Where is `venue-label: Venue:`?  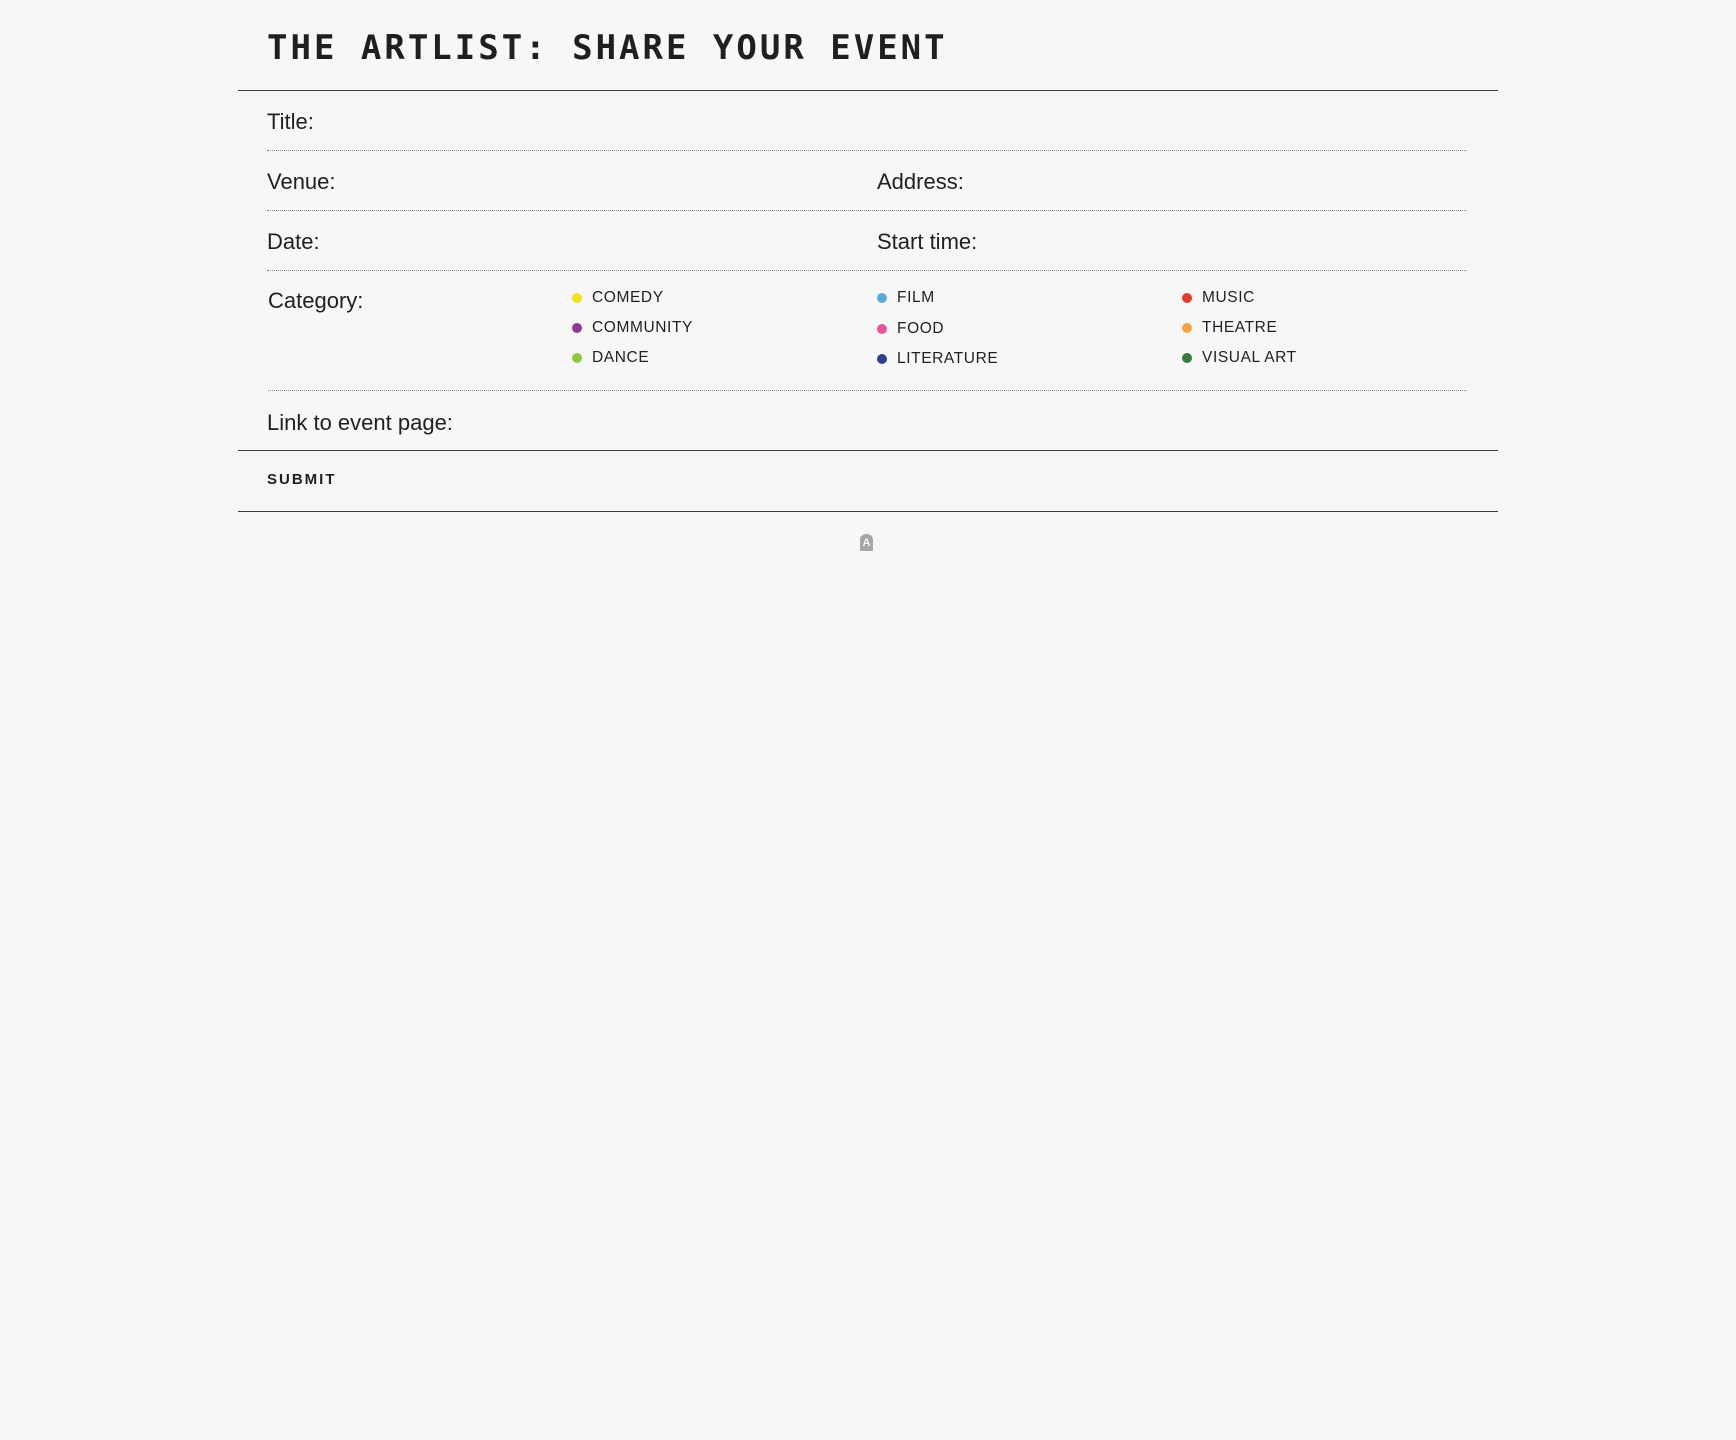 venue-label: Venue: is located at coordinates (301, 181).